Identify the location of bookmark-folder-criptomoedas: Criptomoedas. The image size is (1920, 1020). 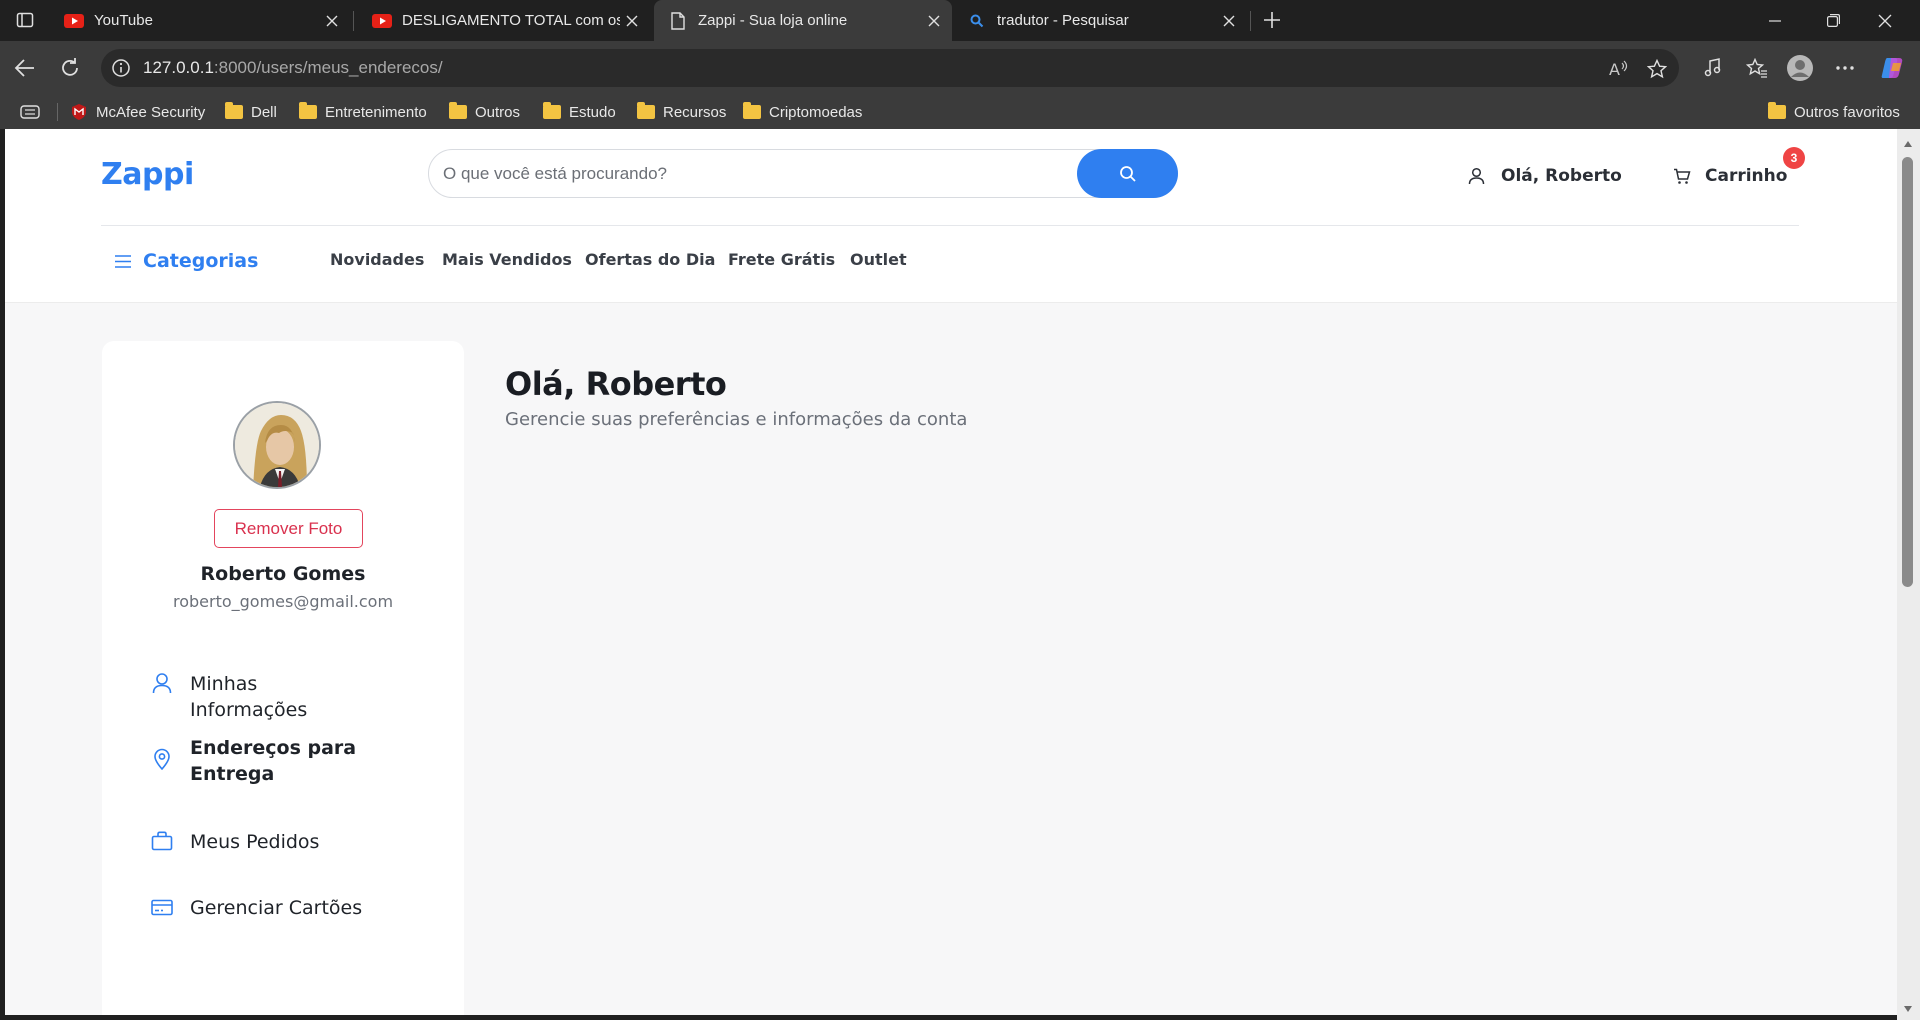
(802, 112).